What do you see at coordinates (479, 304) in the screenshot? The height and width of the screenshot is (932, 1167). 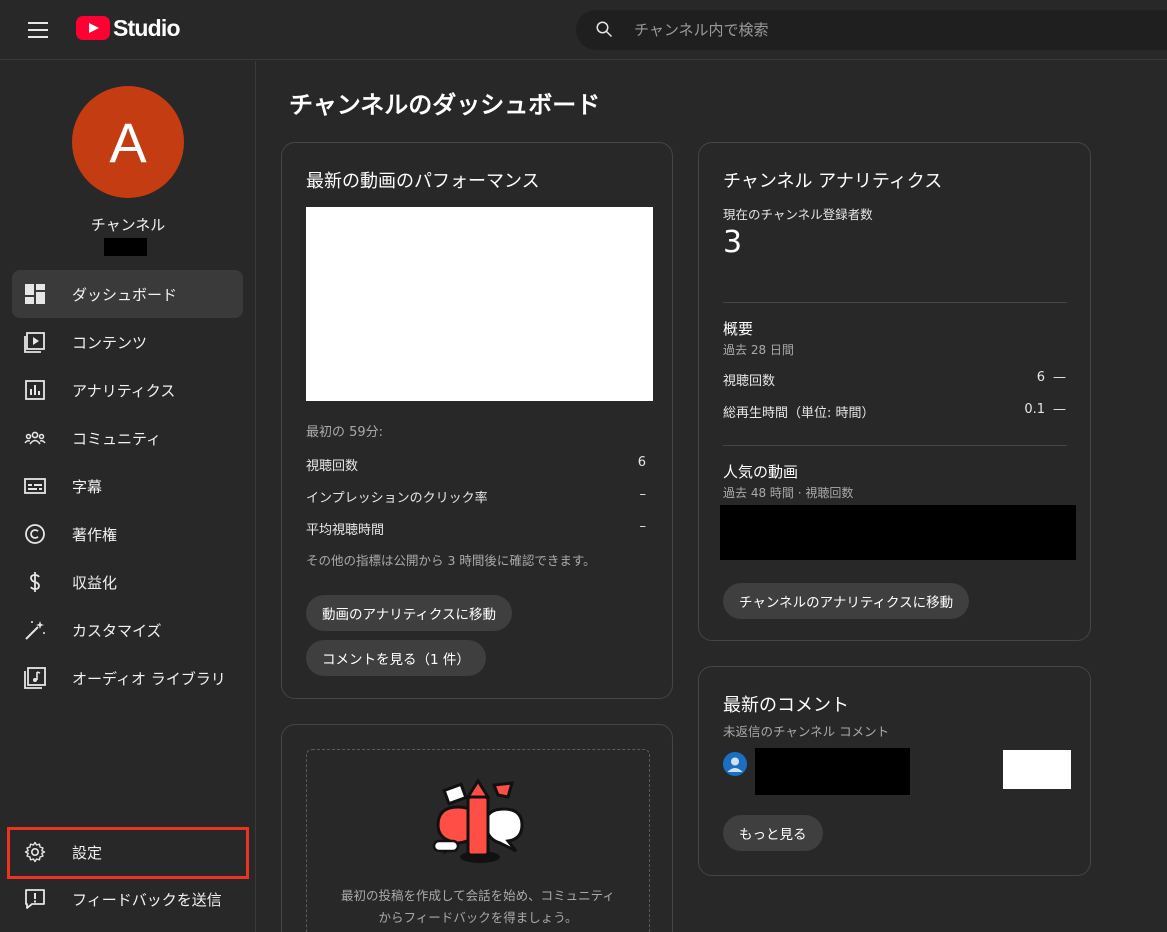 I see `video-thumbnail` at bounding box center [479, 304].